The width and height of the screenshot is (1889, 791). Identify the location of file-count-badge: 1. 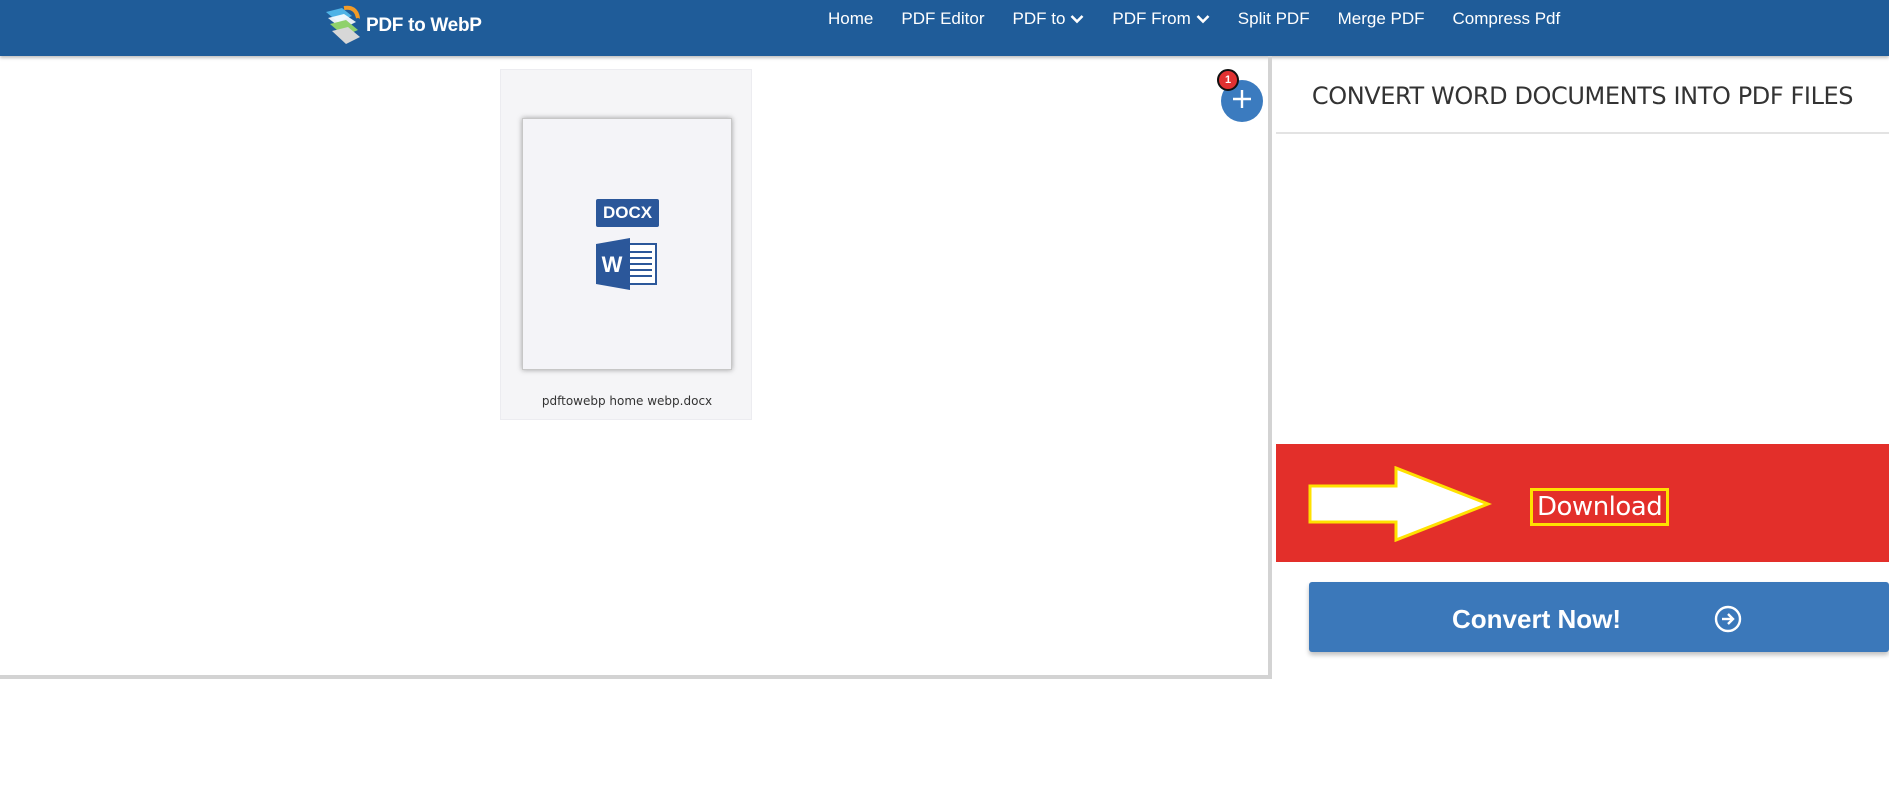
(1228, 80).